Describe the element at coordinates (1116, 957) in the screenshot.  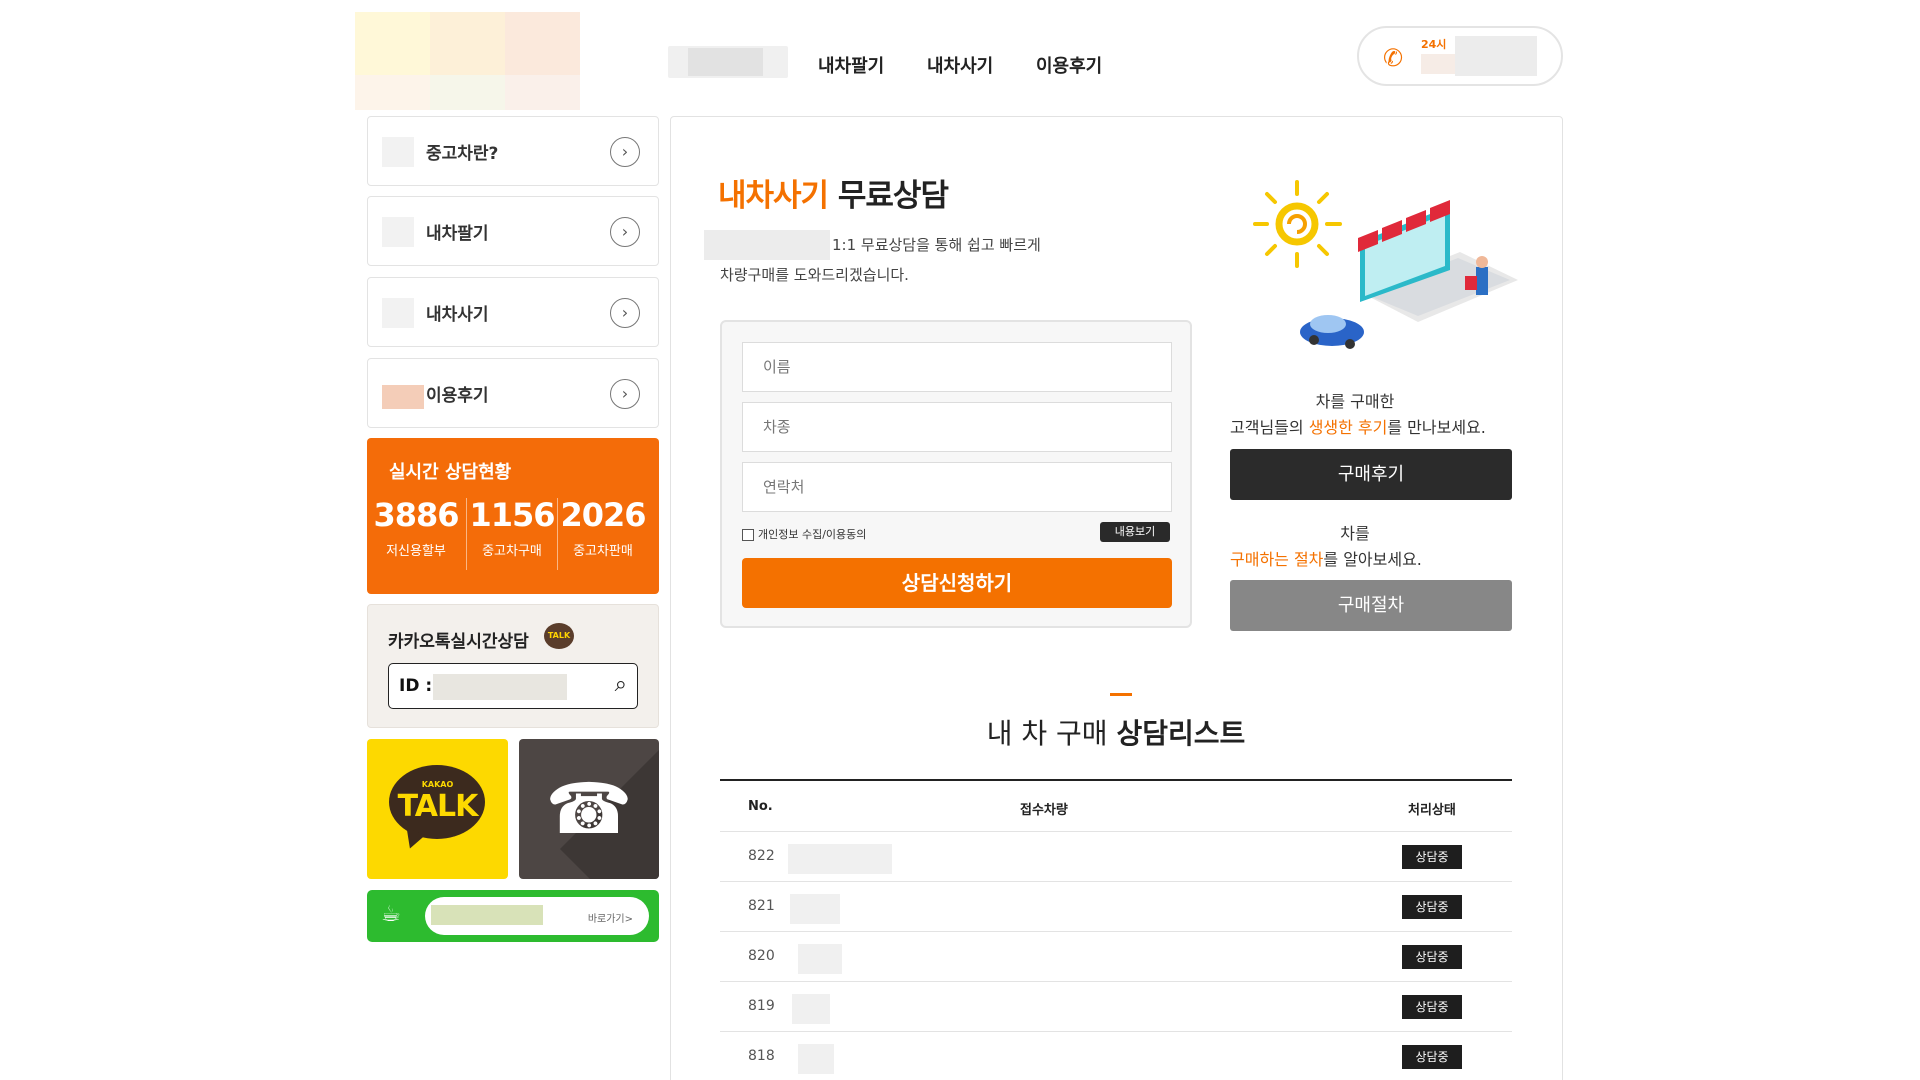
I see `table-row: 820 상담중` at that location.